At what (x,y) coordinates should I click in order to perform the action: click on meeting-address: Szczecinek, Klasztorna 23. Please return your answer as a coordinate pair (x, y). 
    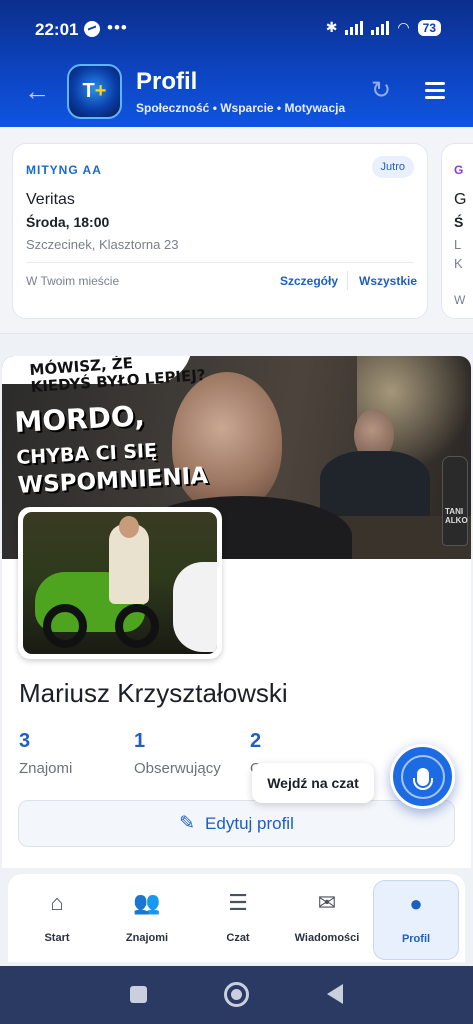
    Looking at the image, I should click on (102, 244).